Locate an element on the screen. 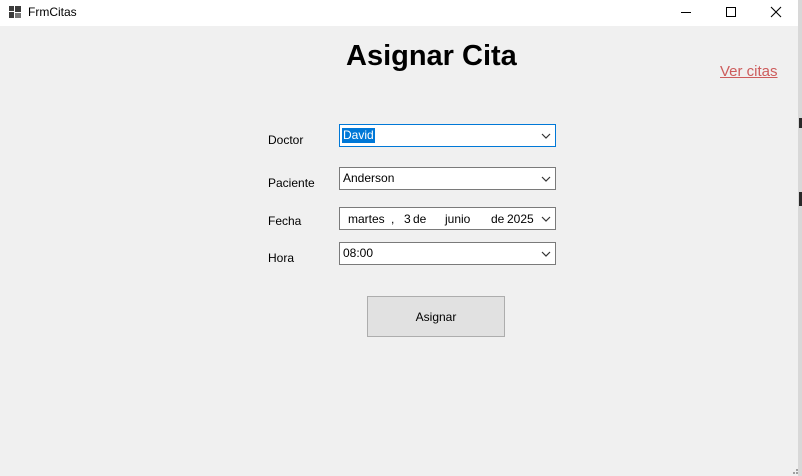 This screenshot has height=476, width=802. window-title: FrmCitas is located at coordinates (52, 12).